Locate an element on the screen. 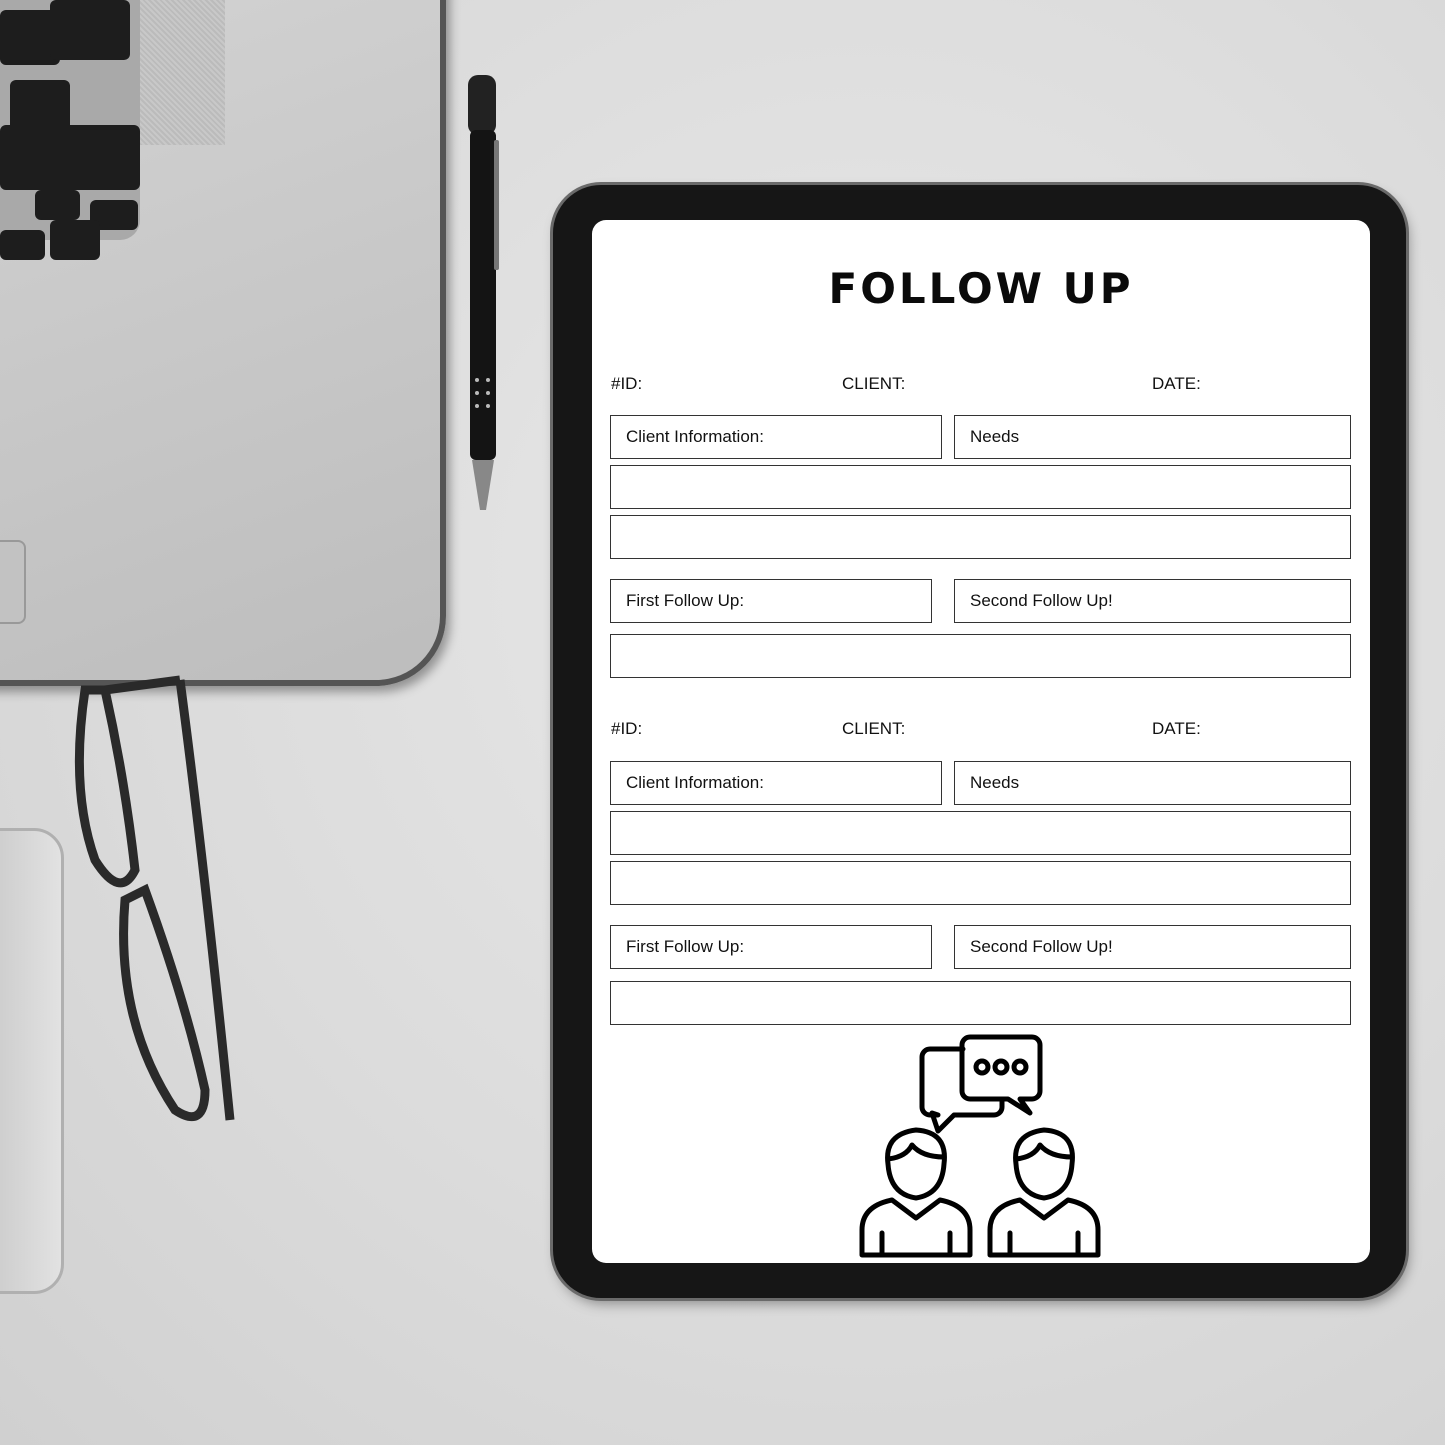 This screenshot has height=1445, width=1445. first-follow-up-field: First Follow Up: is located at coordinates (771, 947).